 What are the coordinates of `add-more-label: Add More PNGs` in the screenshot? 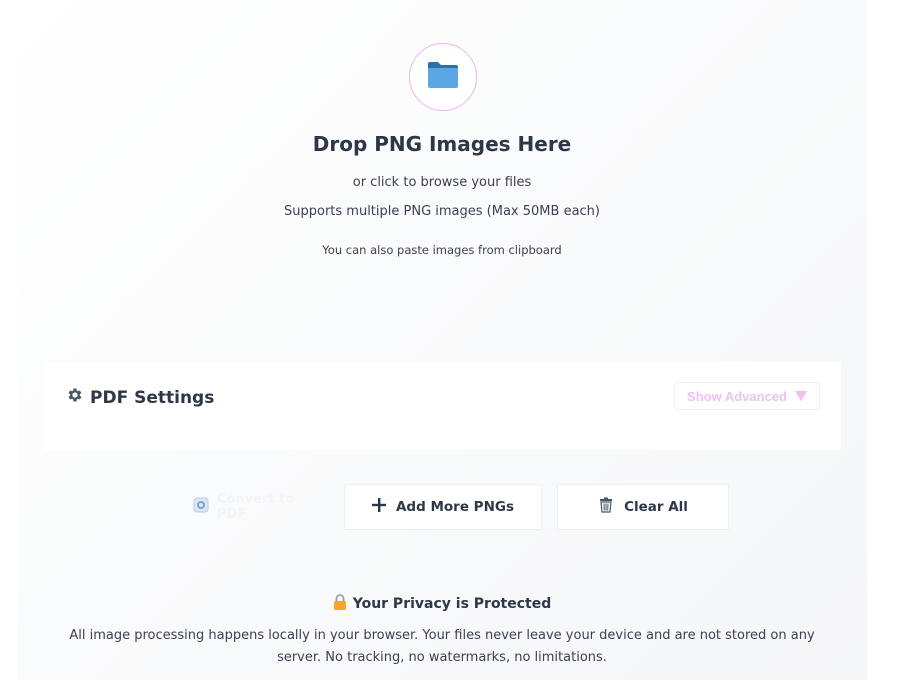 It's located at (454, 507).